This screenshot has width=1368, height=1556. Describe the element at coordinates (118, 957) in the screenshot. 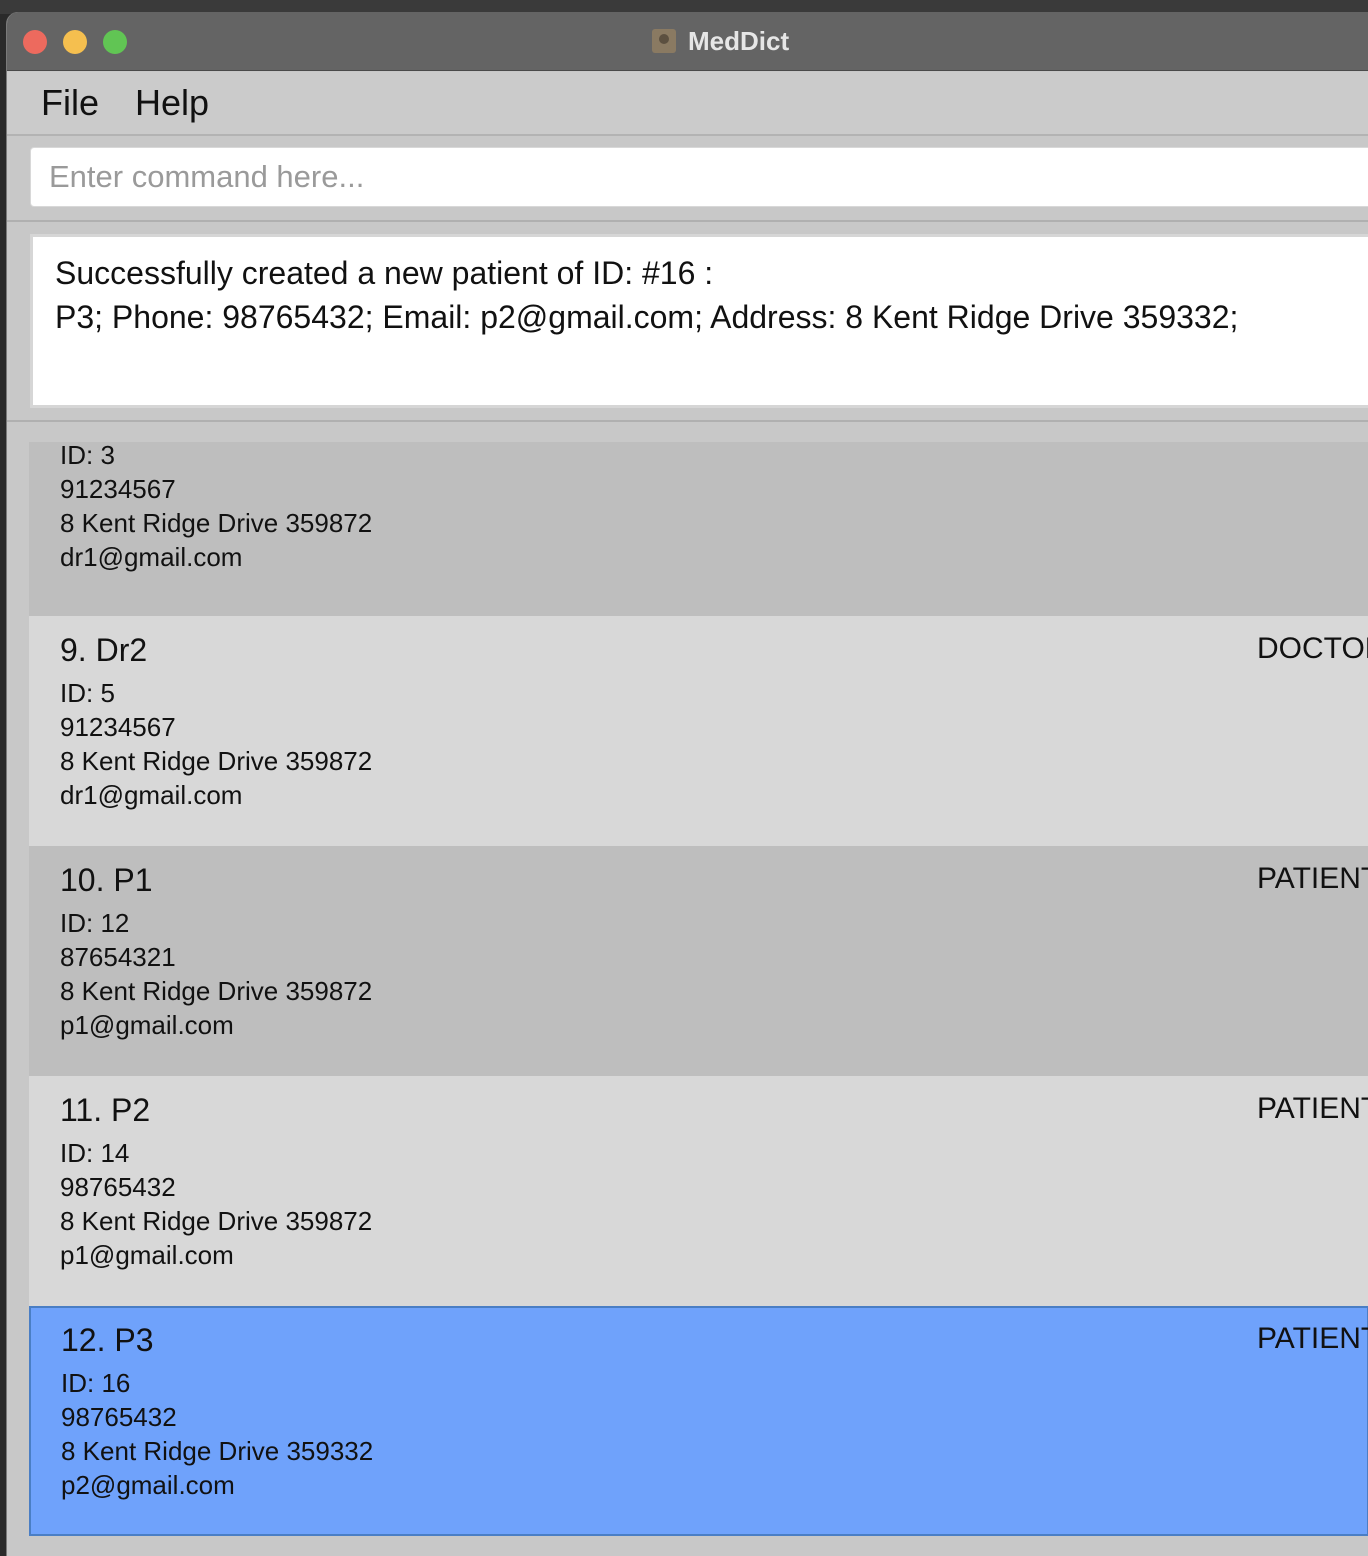

I see `person-phone: 87654321` at that location.